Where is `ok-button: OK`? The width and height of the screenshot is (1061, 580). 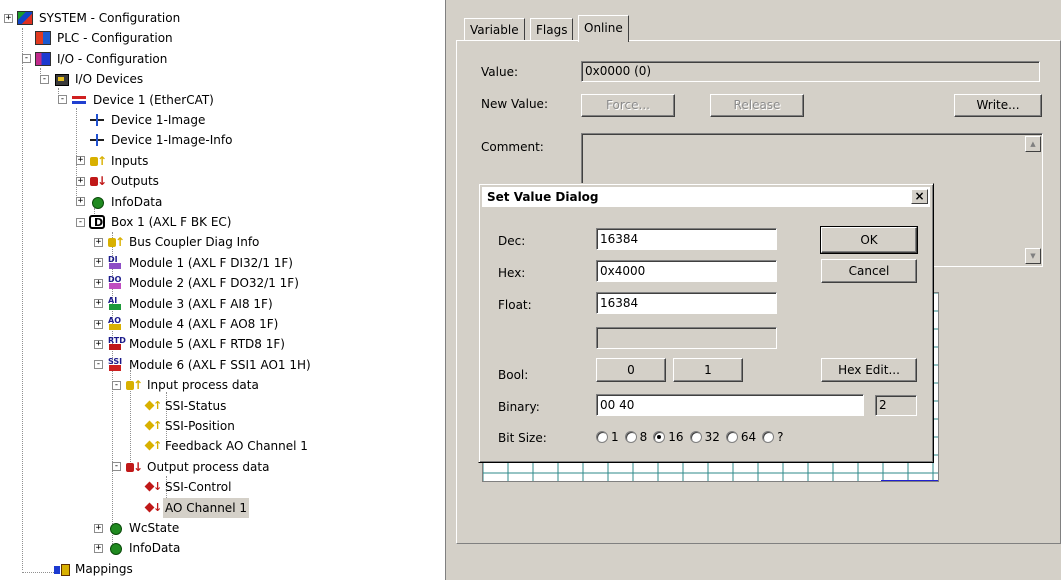 ok-button: OK is located at coordinates (869, 240).